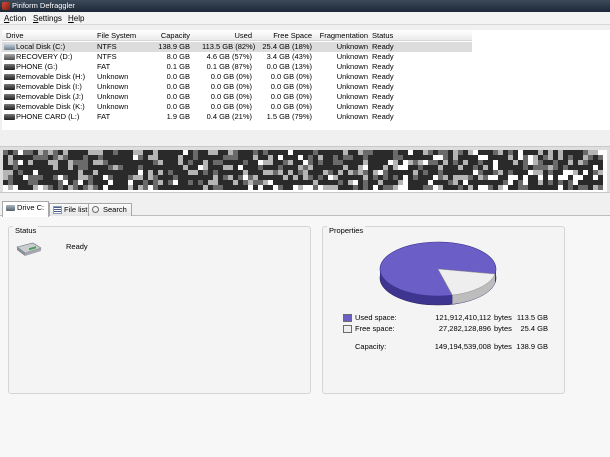 The image size is (610, 457). I want to click on menu-help: Help, so click(76, 18).